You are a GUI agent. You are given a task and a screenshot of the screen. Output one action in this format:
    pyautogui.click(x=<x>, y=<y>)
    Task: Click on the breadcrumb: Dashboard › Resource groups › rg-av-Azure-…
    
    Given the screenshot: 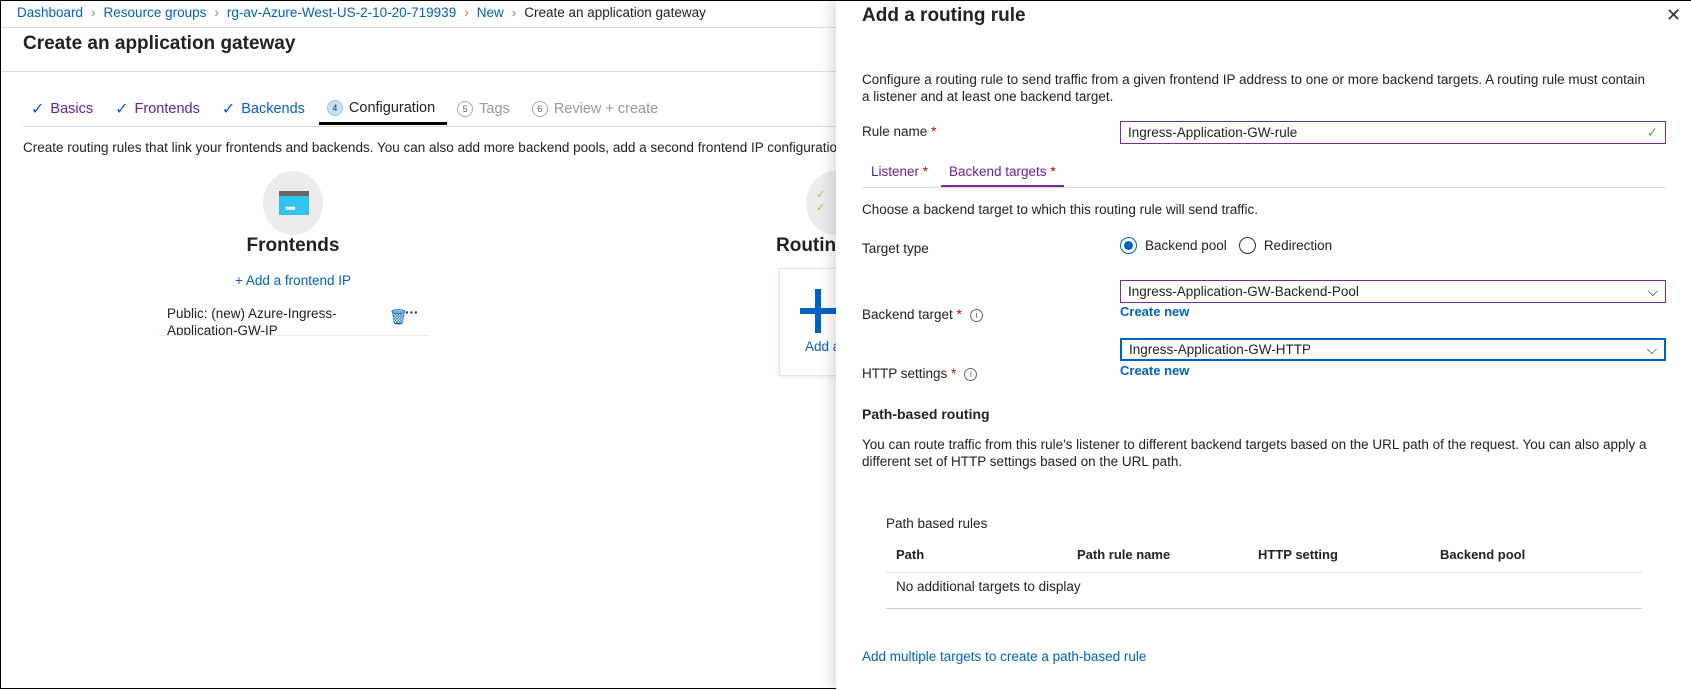 What is the action you would take?
    pyautogui.click(x=361, y=12)
    